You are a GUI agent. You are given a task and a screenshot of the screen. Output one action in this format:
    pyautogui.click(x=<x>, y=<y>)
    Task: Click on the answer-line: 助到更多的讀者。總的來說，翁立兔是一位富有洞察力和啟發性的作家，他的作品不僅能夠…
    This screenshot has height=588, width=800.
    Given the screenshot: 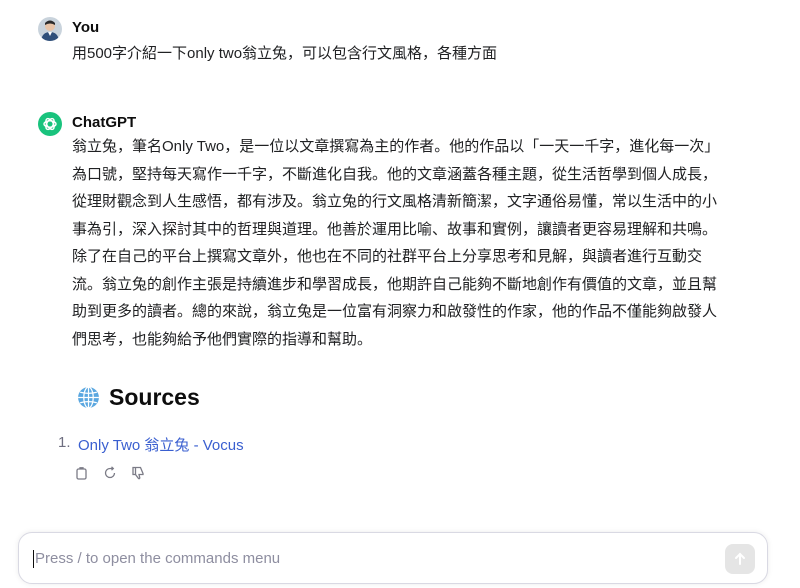 What is the action you would take?
    pyautogui.click(x=395, y=311)
    